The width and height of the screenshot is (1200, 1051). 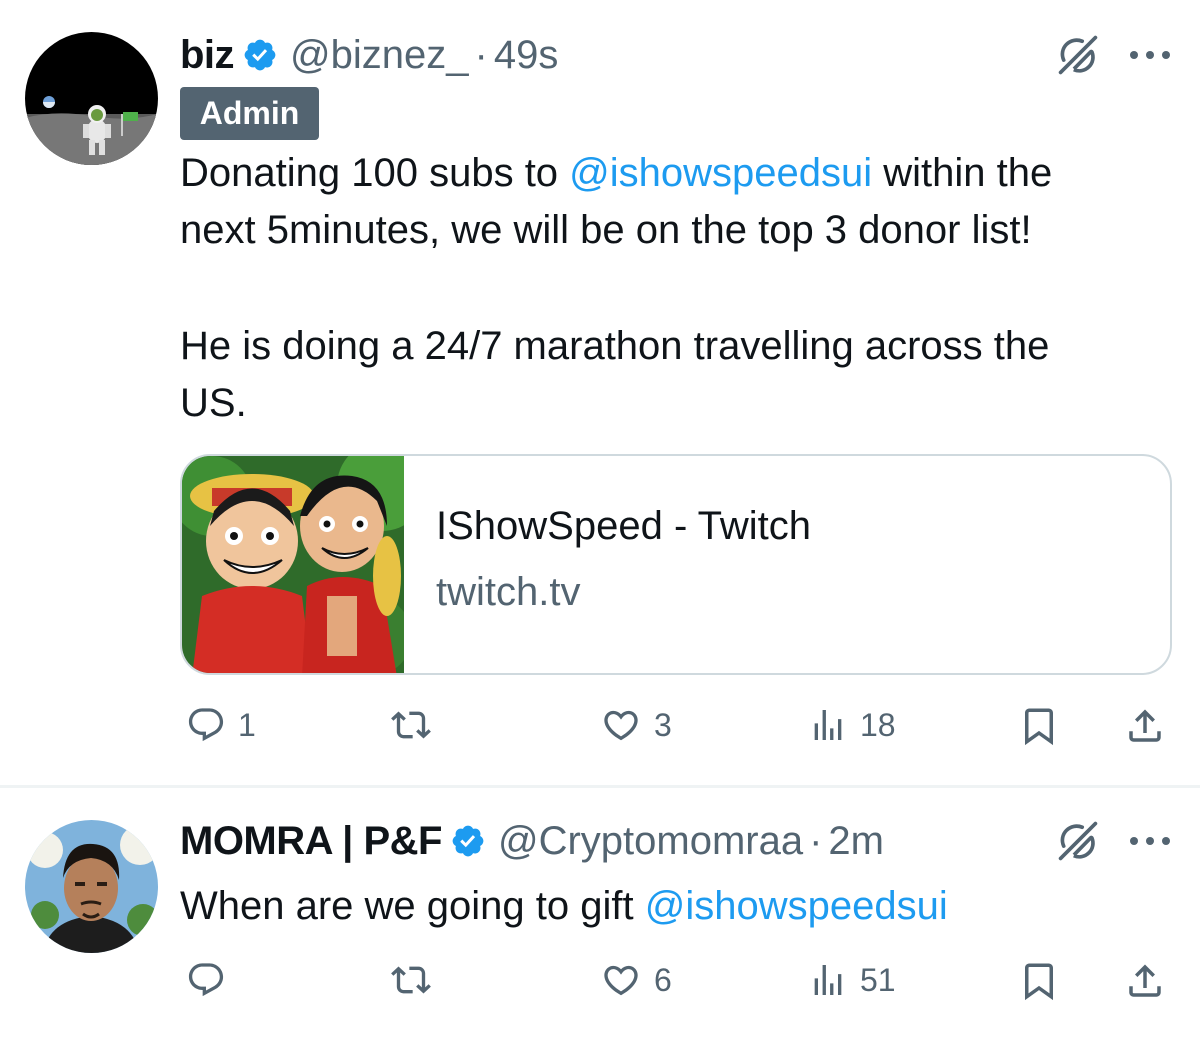 What do you see at coordinates (249, 113) in the screenshot?
I see `admin-badge: Admin` at bounding box center [249, 113].